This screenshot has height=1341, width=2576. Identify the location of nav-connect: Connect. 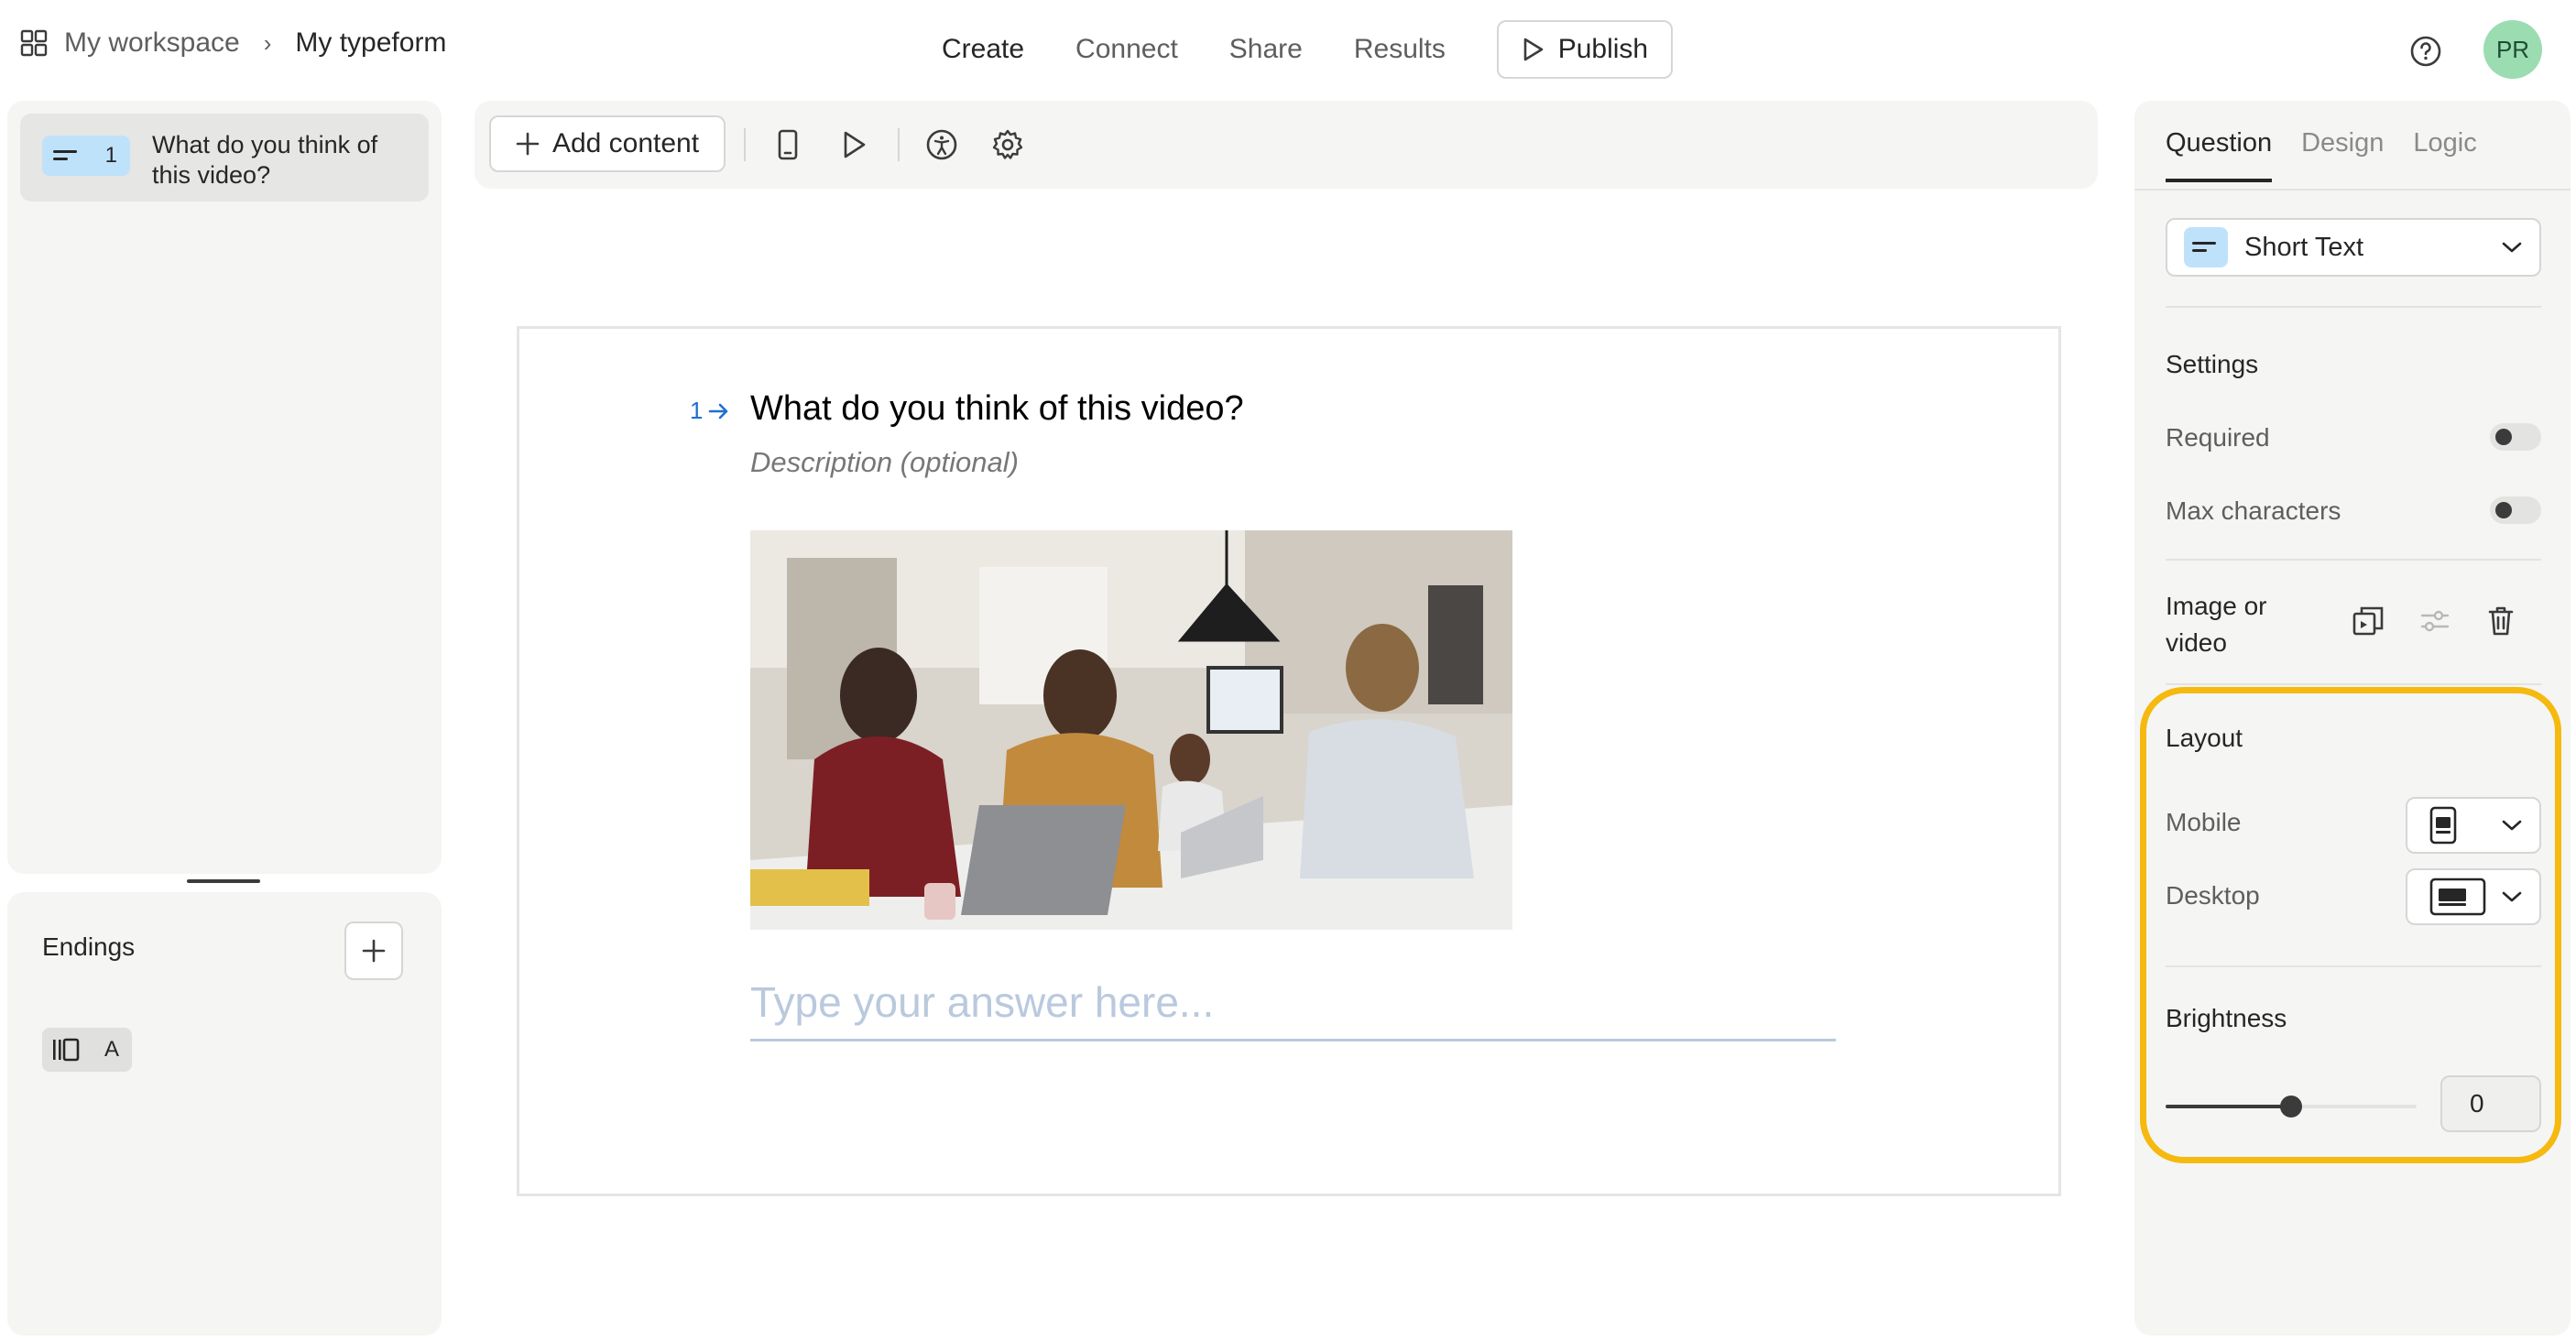
(1127, 50).